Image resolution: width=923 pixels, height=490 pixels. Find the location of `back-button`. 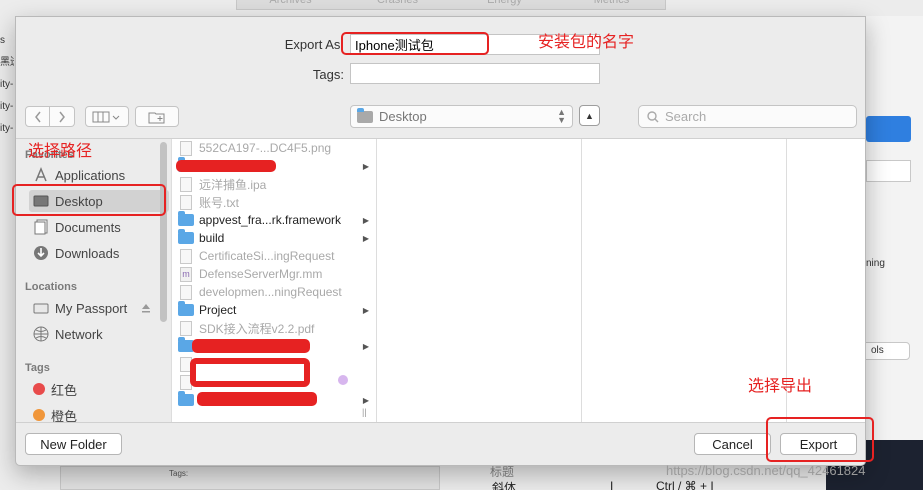

back-button is located at coordinates (37, 116).